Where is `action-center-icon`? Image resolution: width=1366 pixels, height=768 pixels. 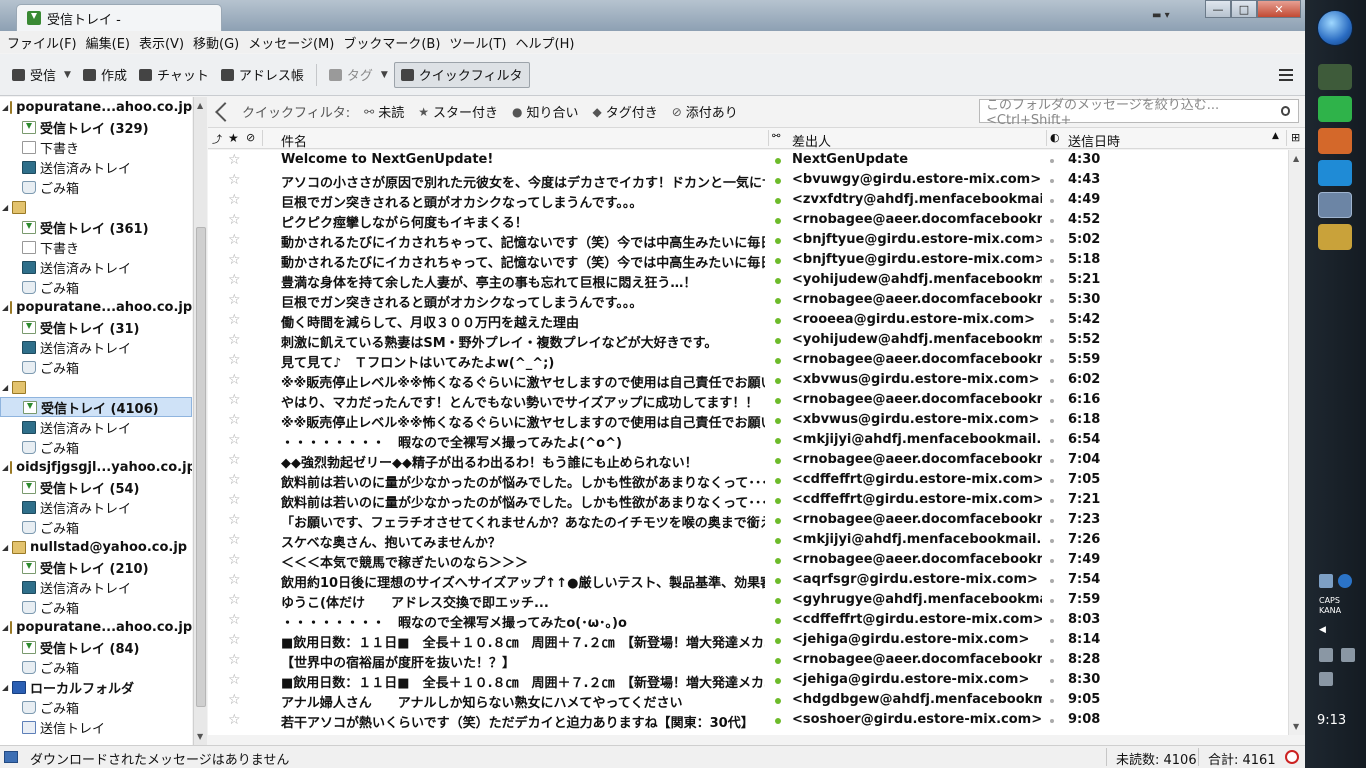 action-center-icon is located at coordinates (1348, 655).